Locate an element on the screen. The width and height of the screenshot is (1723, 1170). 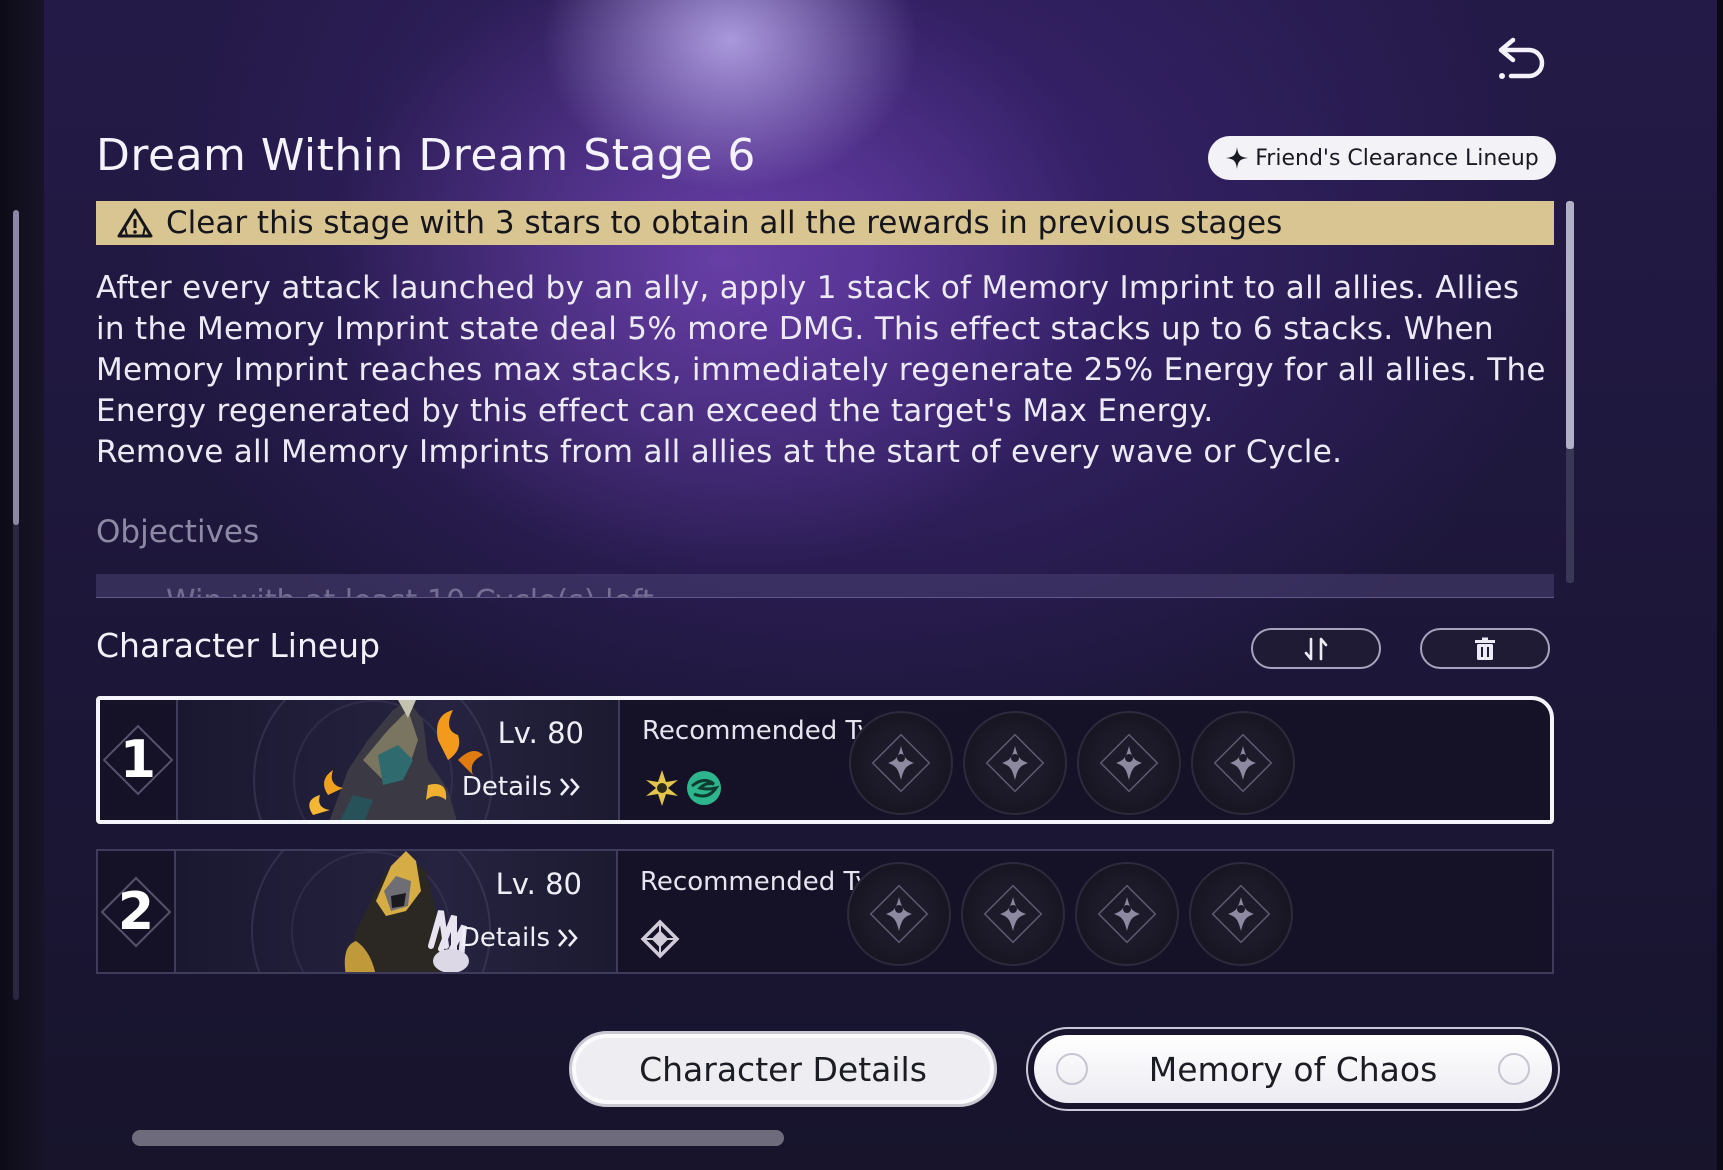
back-button is located at coordinates (1526, 58).